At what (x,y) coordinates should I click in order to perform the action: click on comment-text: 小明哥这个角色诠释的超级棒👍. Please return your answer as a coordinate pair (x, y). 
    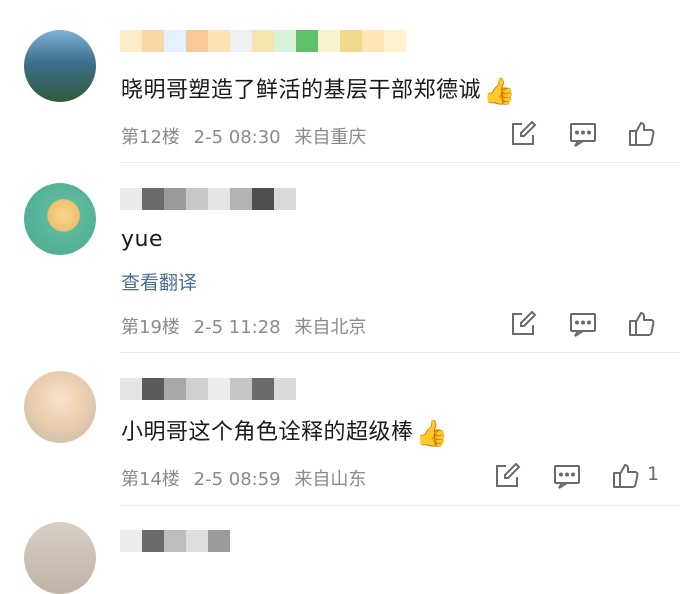
    Looking at the image, I should click on (284, 431).